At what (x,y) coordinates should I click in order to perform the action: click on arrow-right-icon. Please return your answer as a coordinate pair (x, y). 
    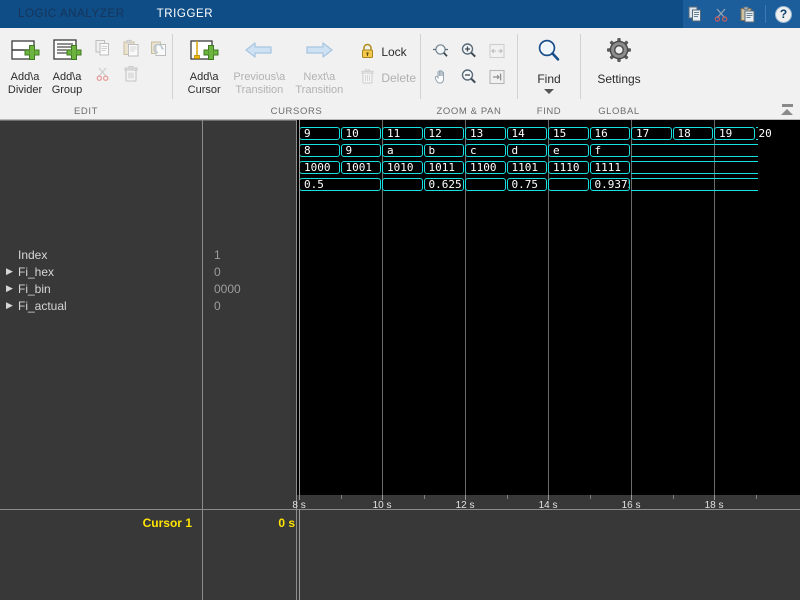
    Looking at the image, I should click on (319, 52).